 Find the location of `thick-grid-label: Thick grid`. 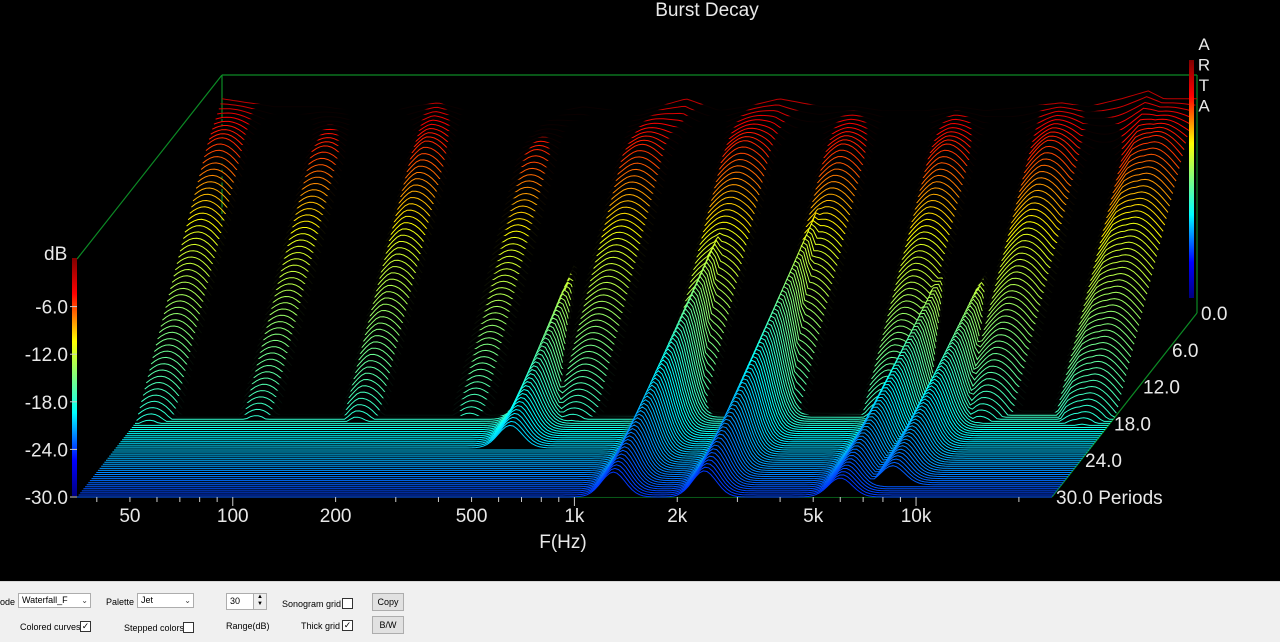

thick-grid-label: Thick grid is located at coordinates (321, 626).